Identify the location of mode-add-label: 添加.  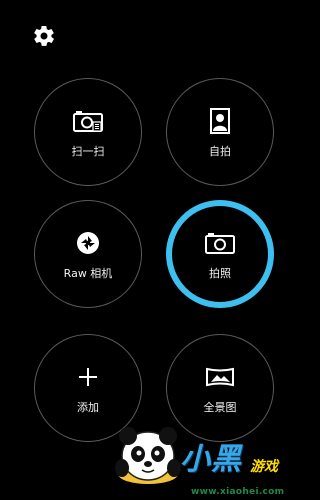
(88, 407).